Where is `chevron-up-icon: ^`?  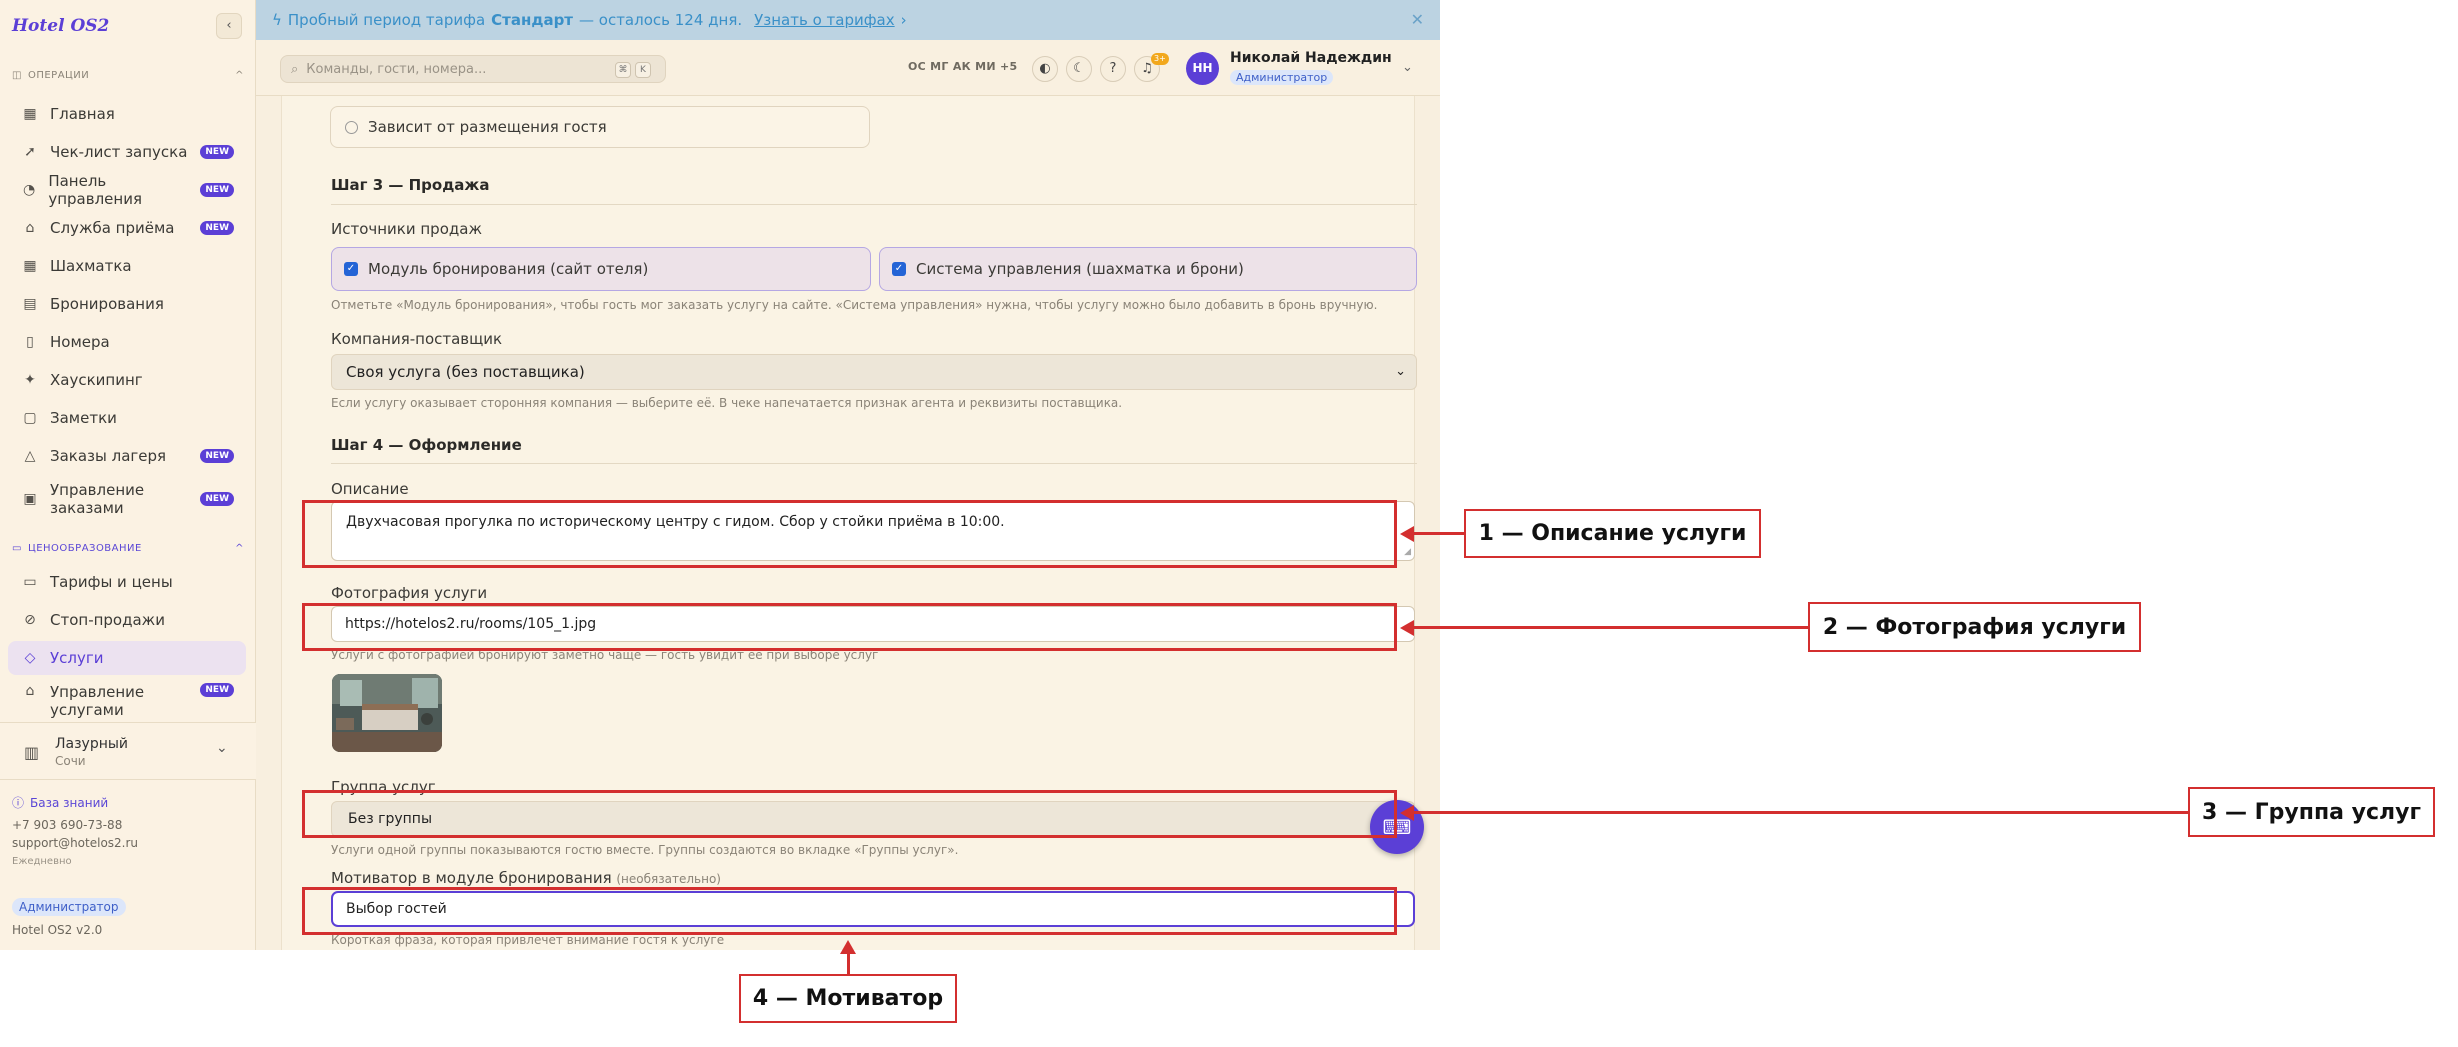
chevron-up-icon: ^ is located at coordinates (239, 548).